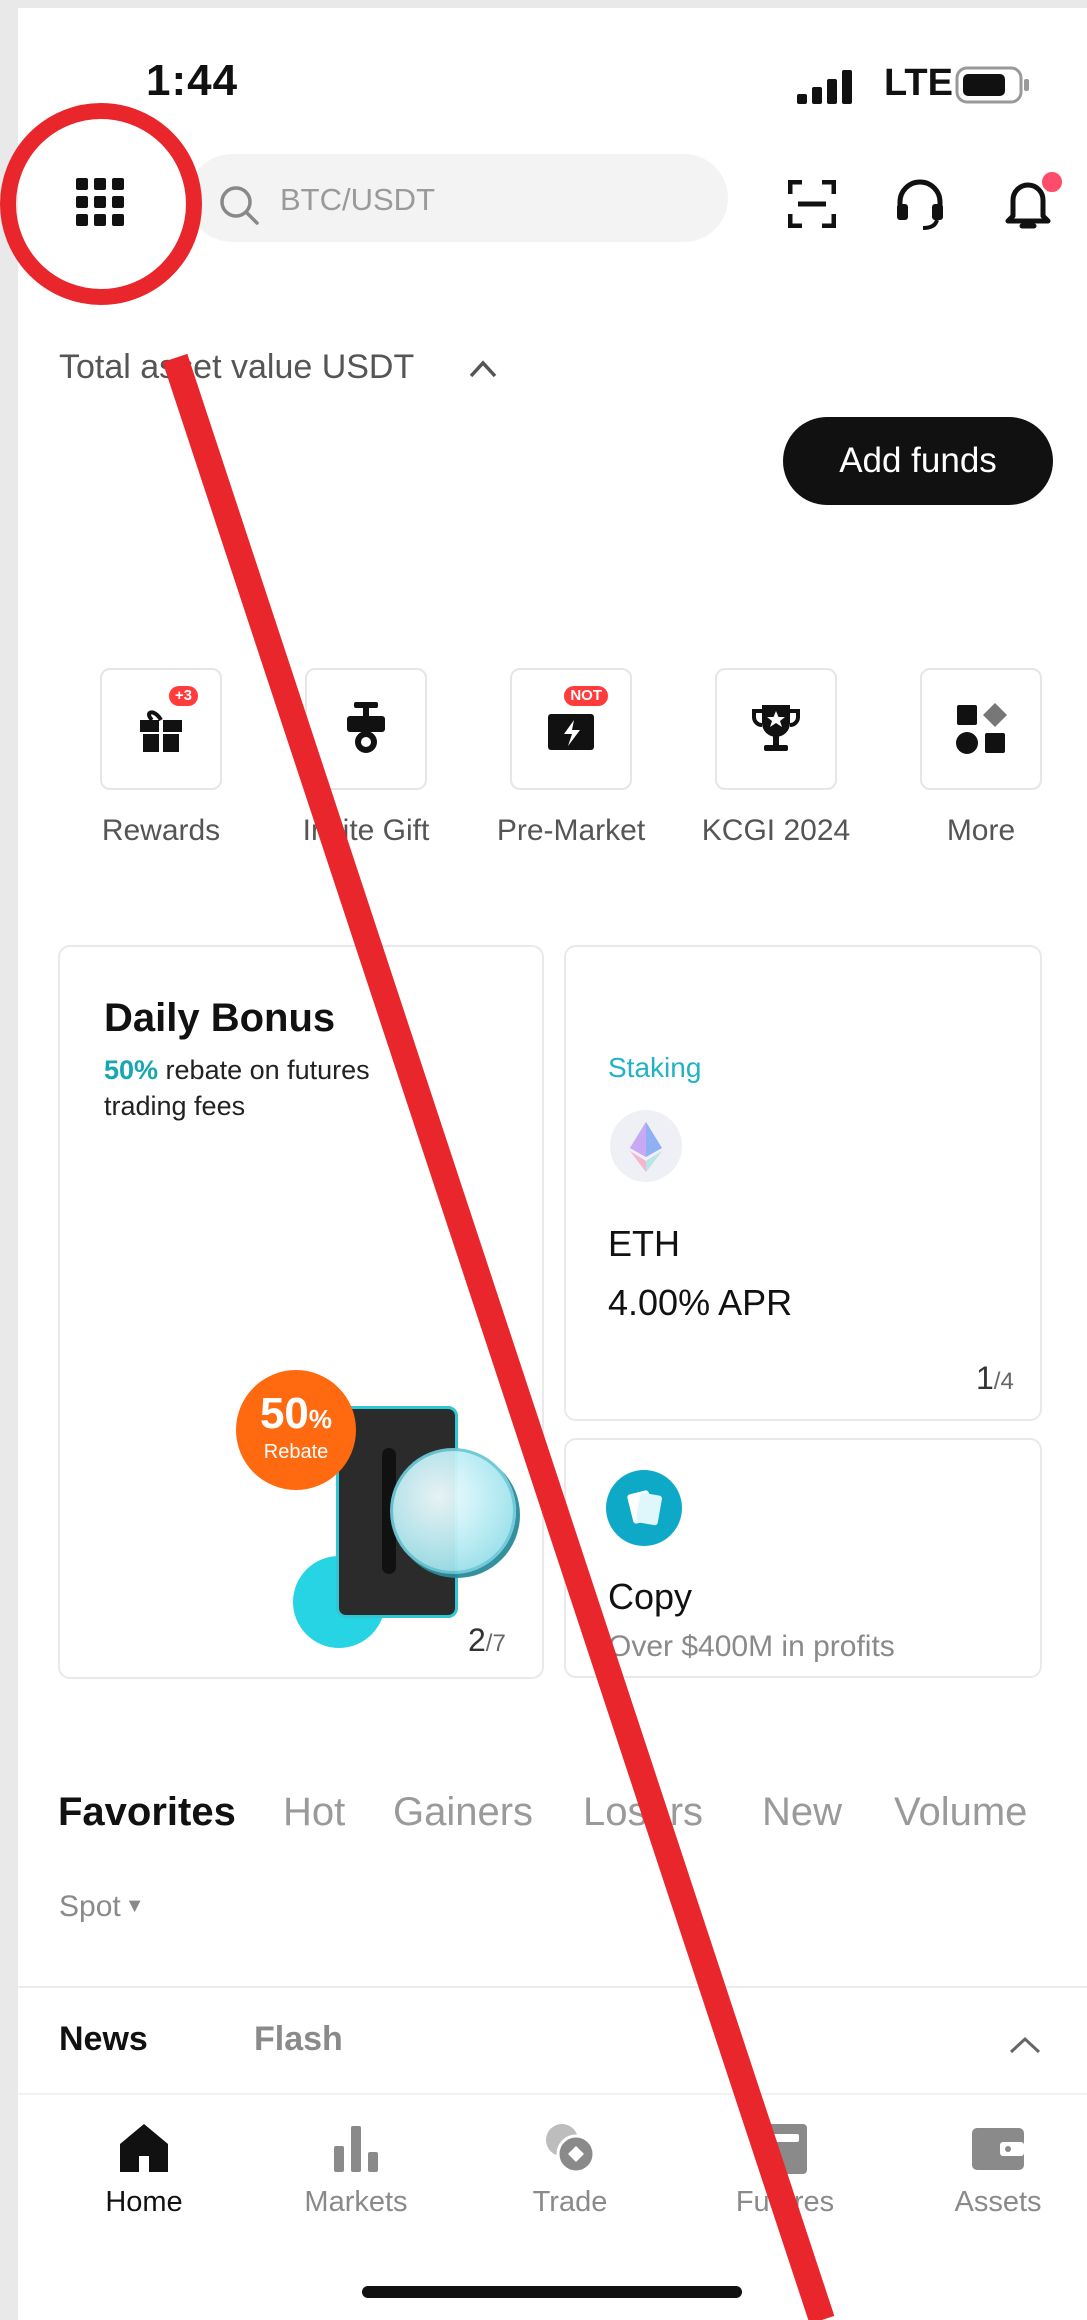 The image size is (1087, 2320). Describe the element at coordinates (920, 204) in the screenshot. I see `headset-icon` at that location.